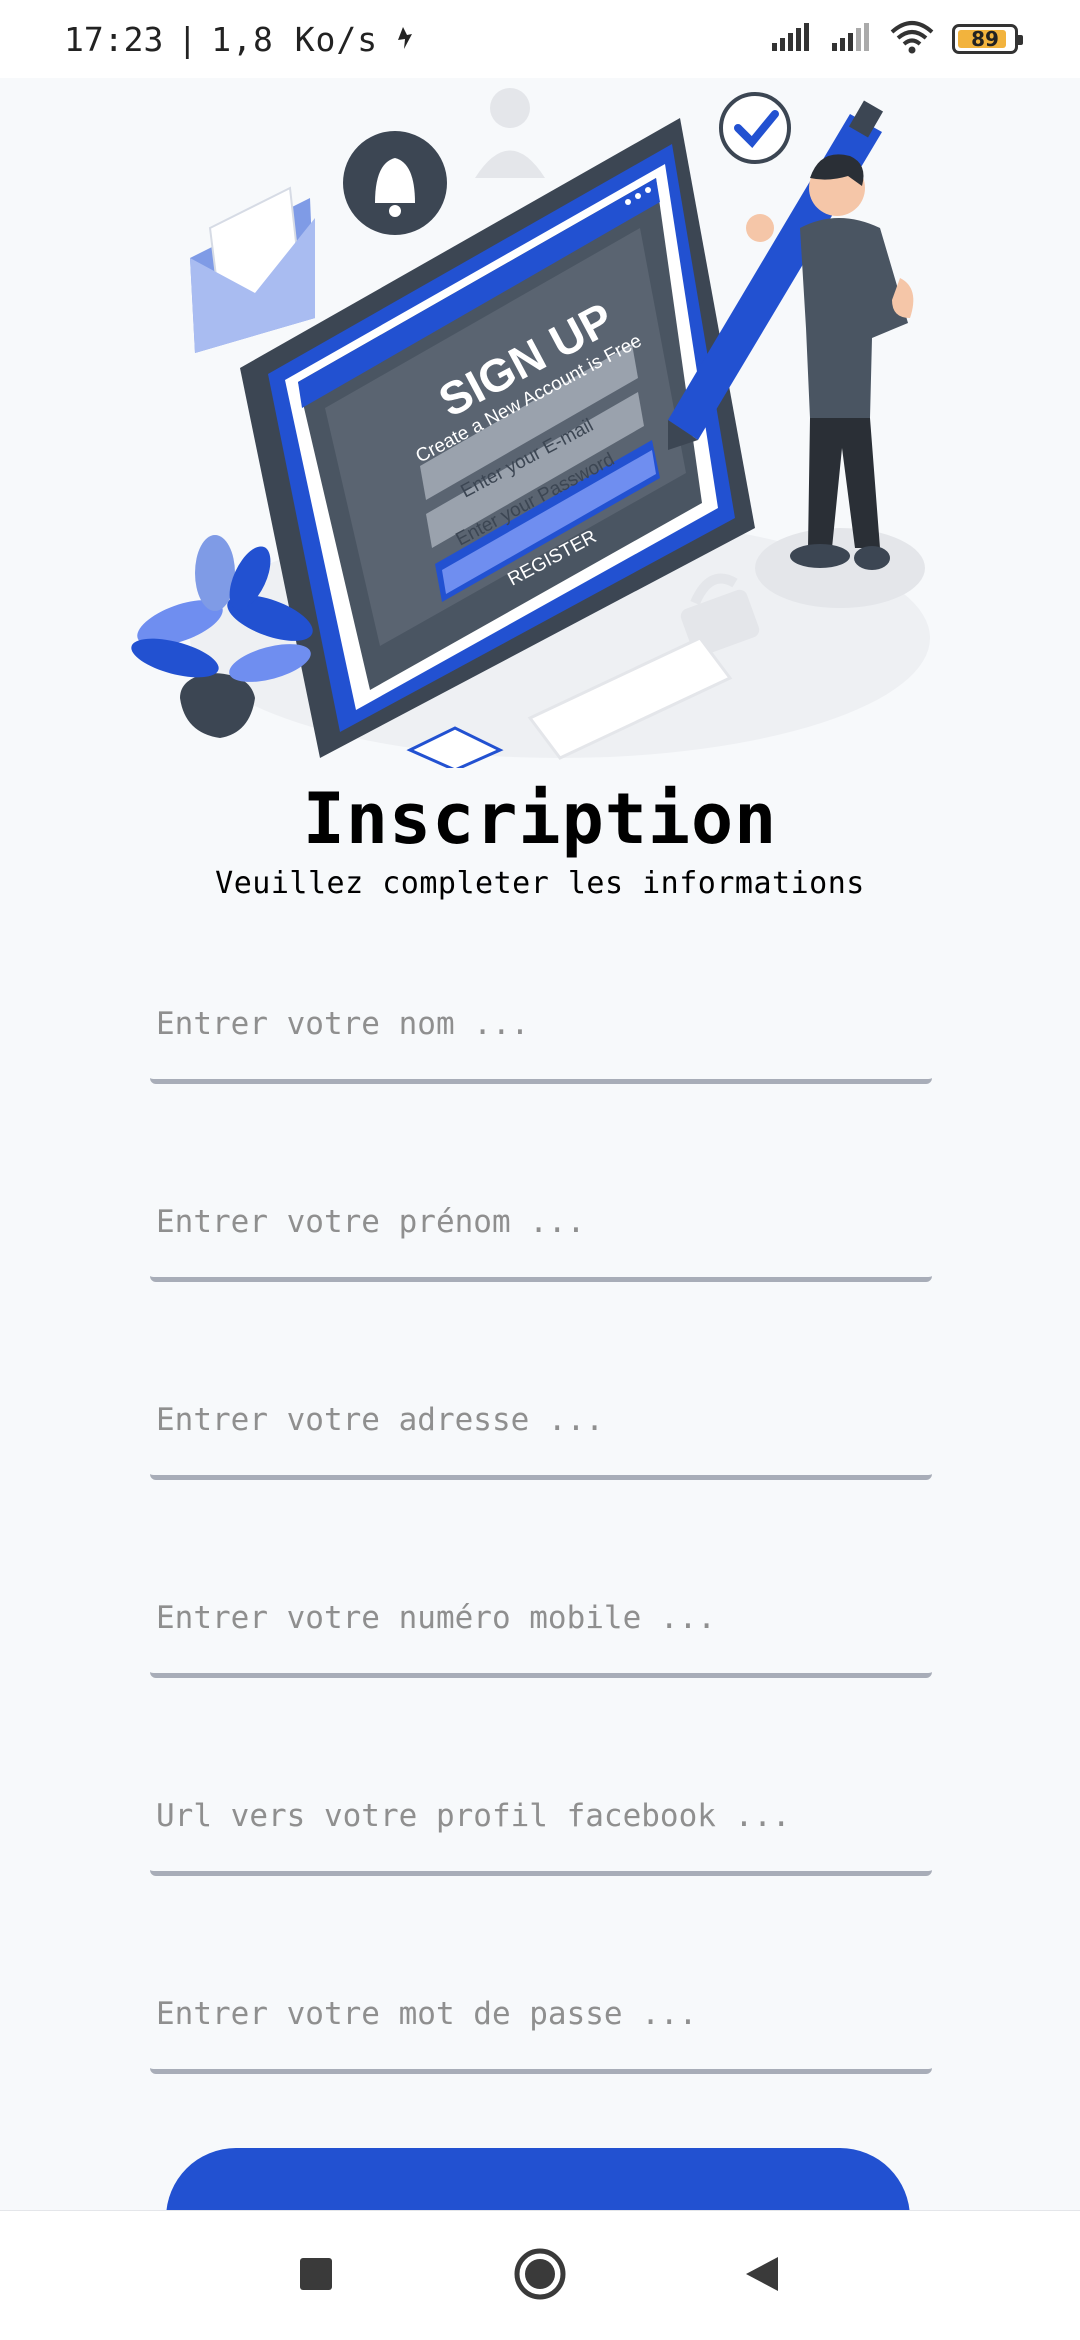  What do you see at coordinates (395, 183) in the screenshot?
I see `bell-icon` at bounding box center [395, 183].